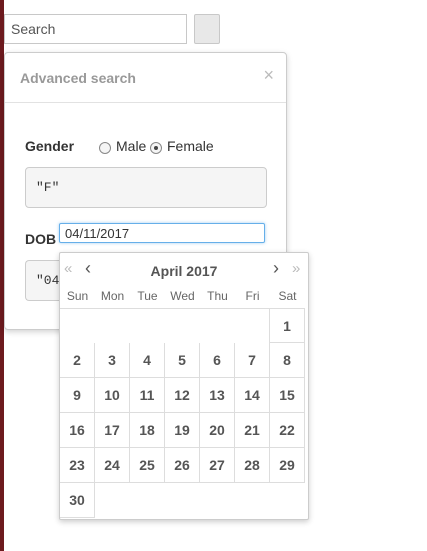  I want to click on datepicker-day: 29, so click(287, 465).